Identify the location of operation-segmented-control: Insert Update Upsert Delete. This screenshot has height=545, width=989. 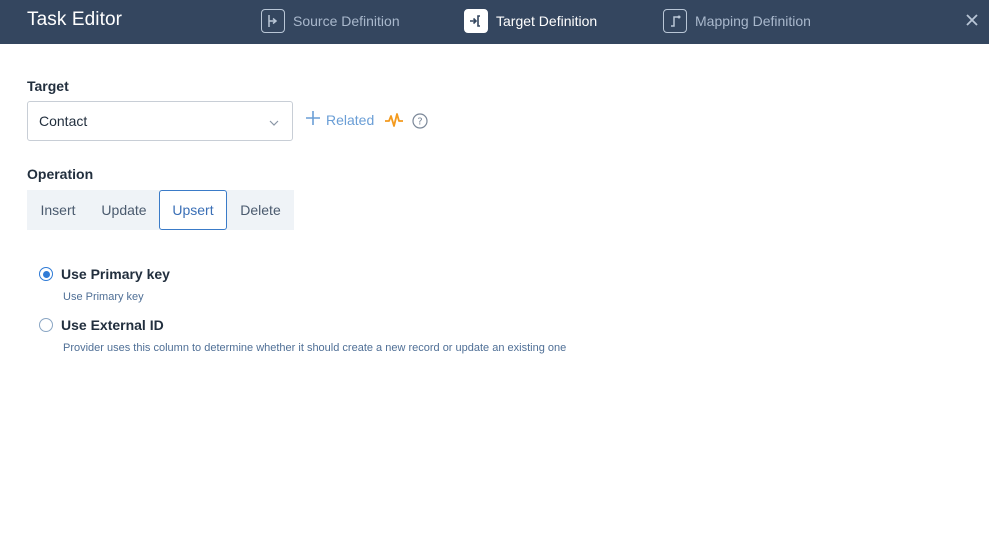
(160, 210).